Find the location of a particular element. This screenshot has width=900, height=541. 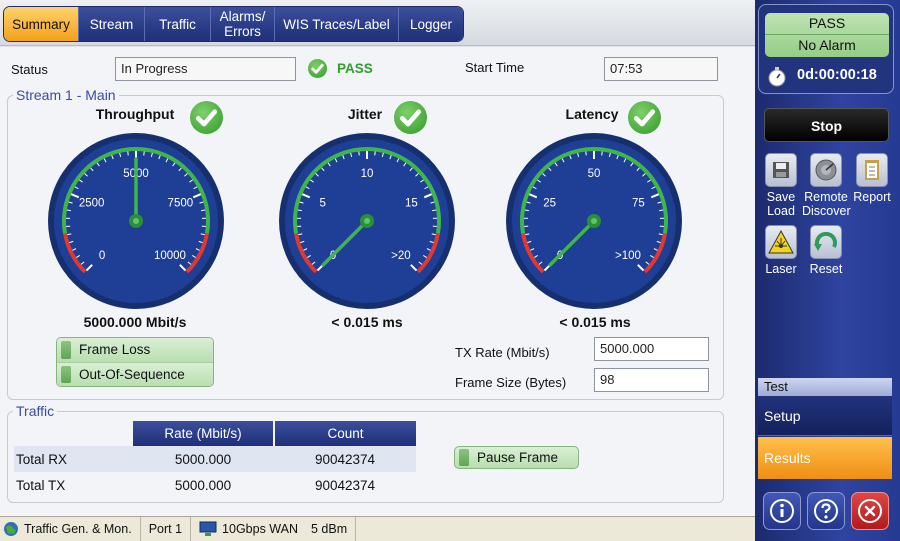

traffic-group-title: Traffic is located at coordinates (35, 411).